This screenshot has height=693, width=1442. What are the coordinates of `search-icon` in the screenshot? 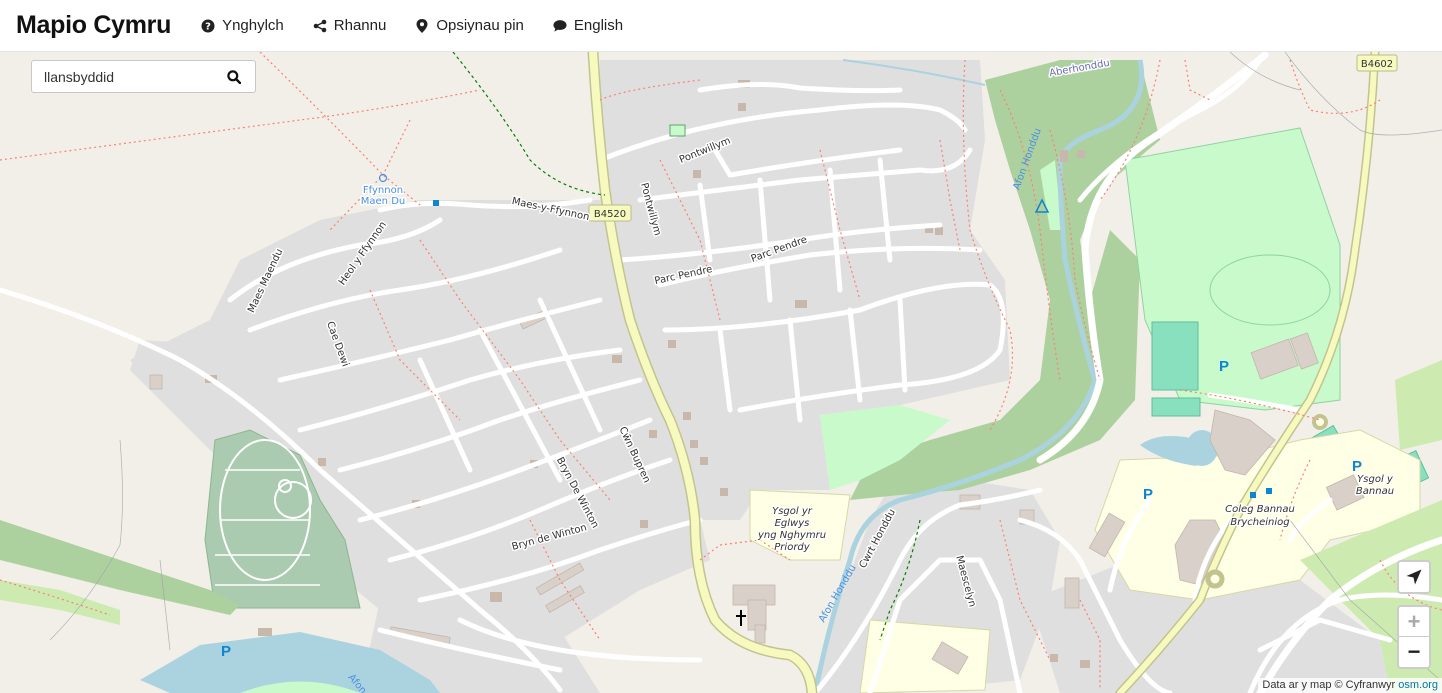 It's located at (234, 76).